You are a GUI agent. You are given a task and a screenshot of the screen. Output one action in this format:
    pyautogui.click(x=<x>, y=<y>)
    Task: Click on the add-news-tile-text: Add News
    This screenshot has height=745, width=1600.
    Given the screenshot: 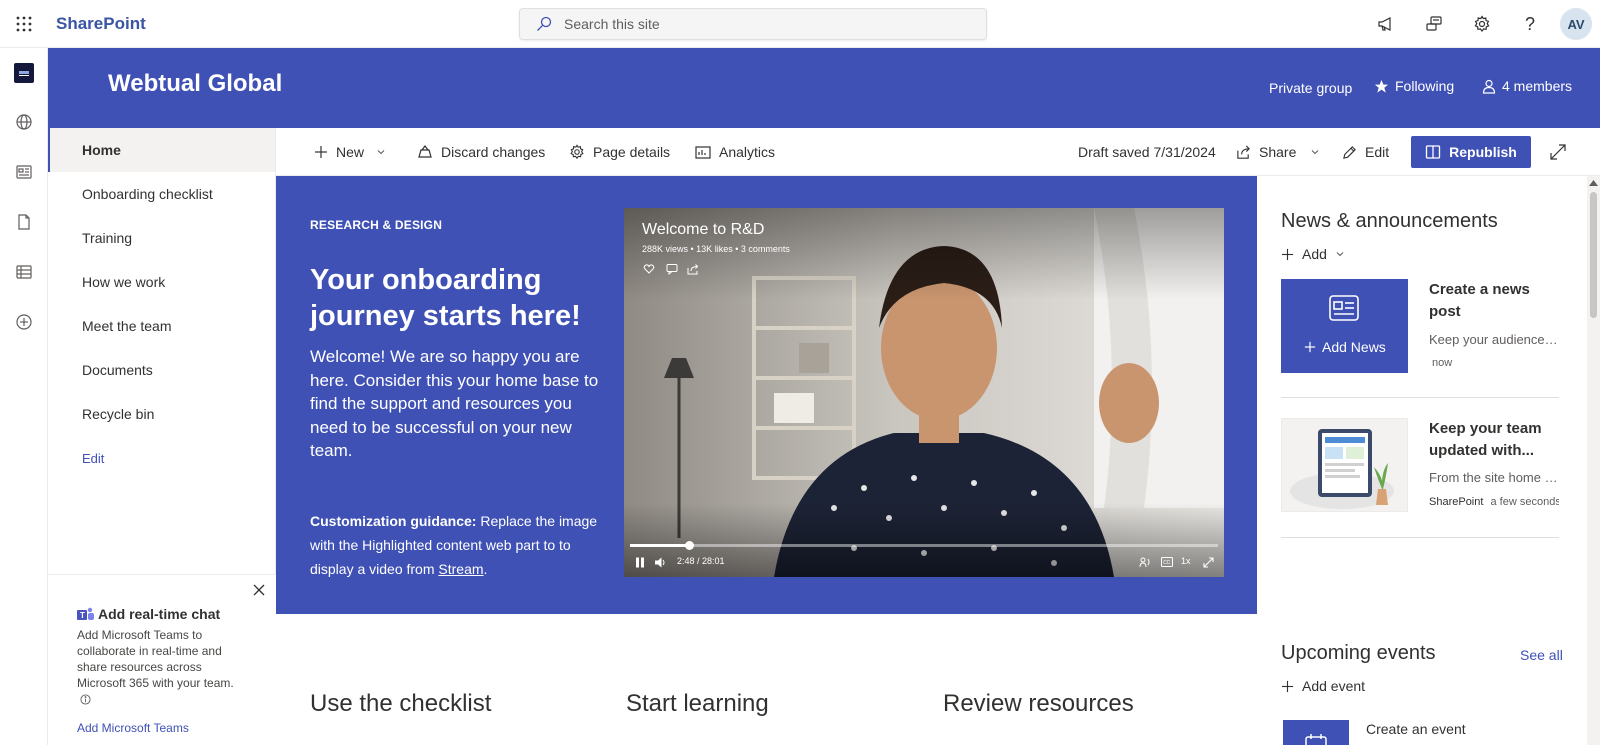 What is the action you would take?
    pyautogui.click(x=1354, y=347)
    